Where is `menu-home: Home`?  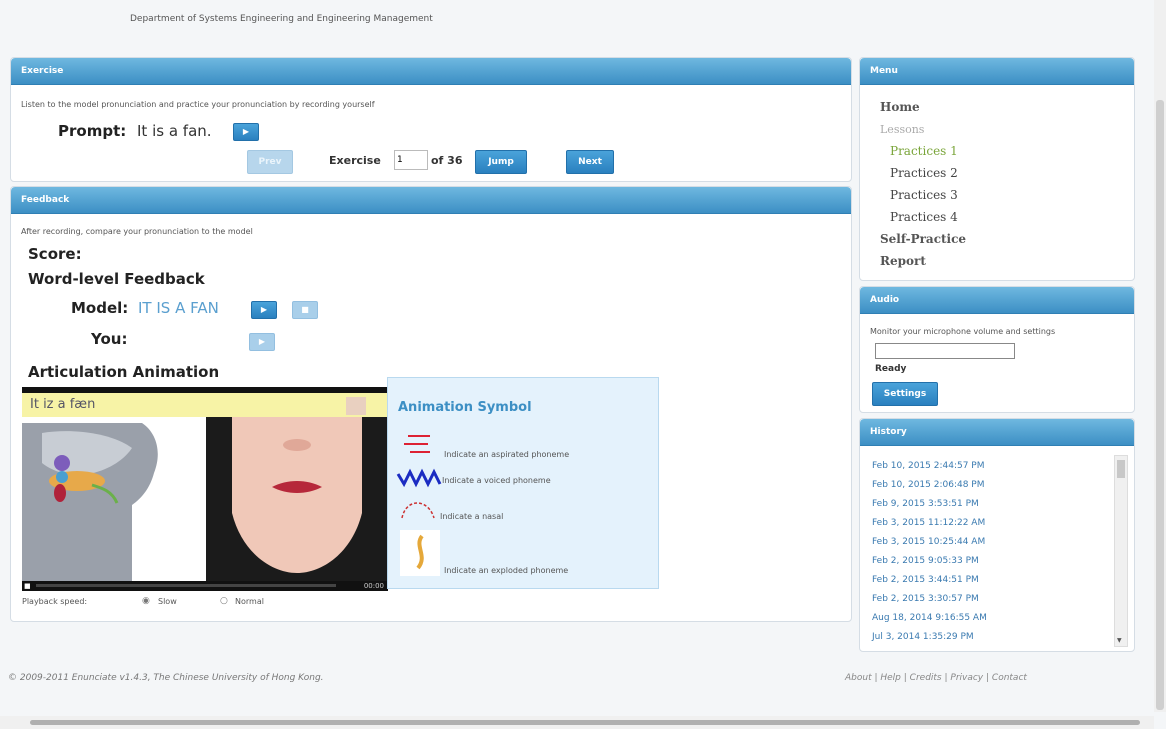 menu-home: Home is located at coordinates (900, 107).